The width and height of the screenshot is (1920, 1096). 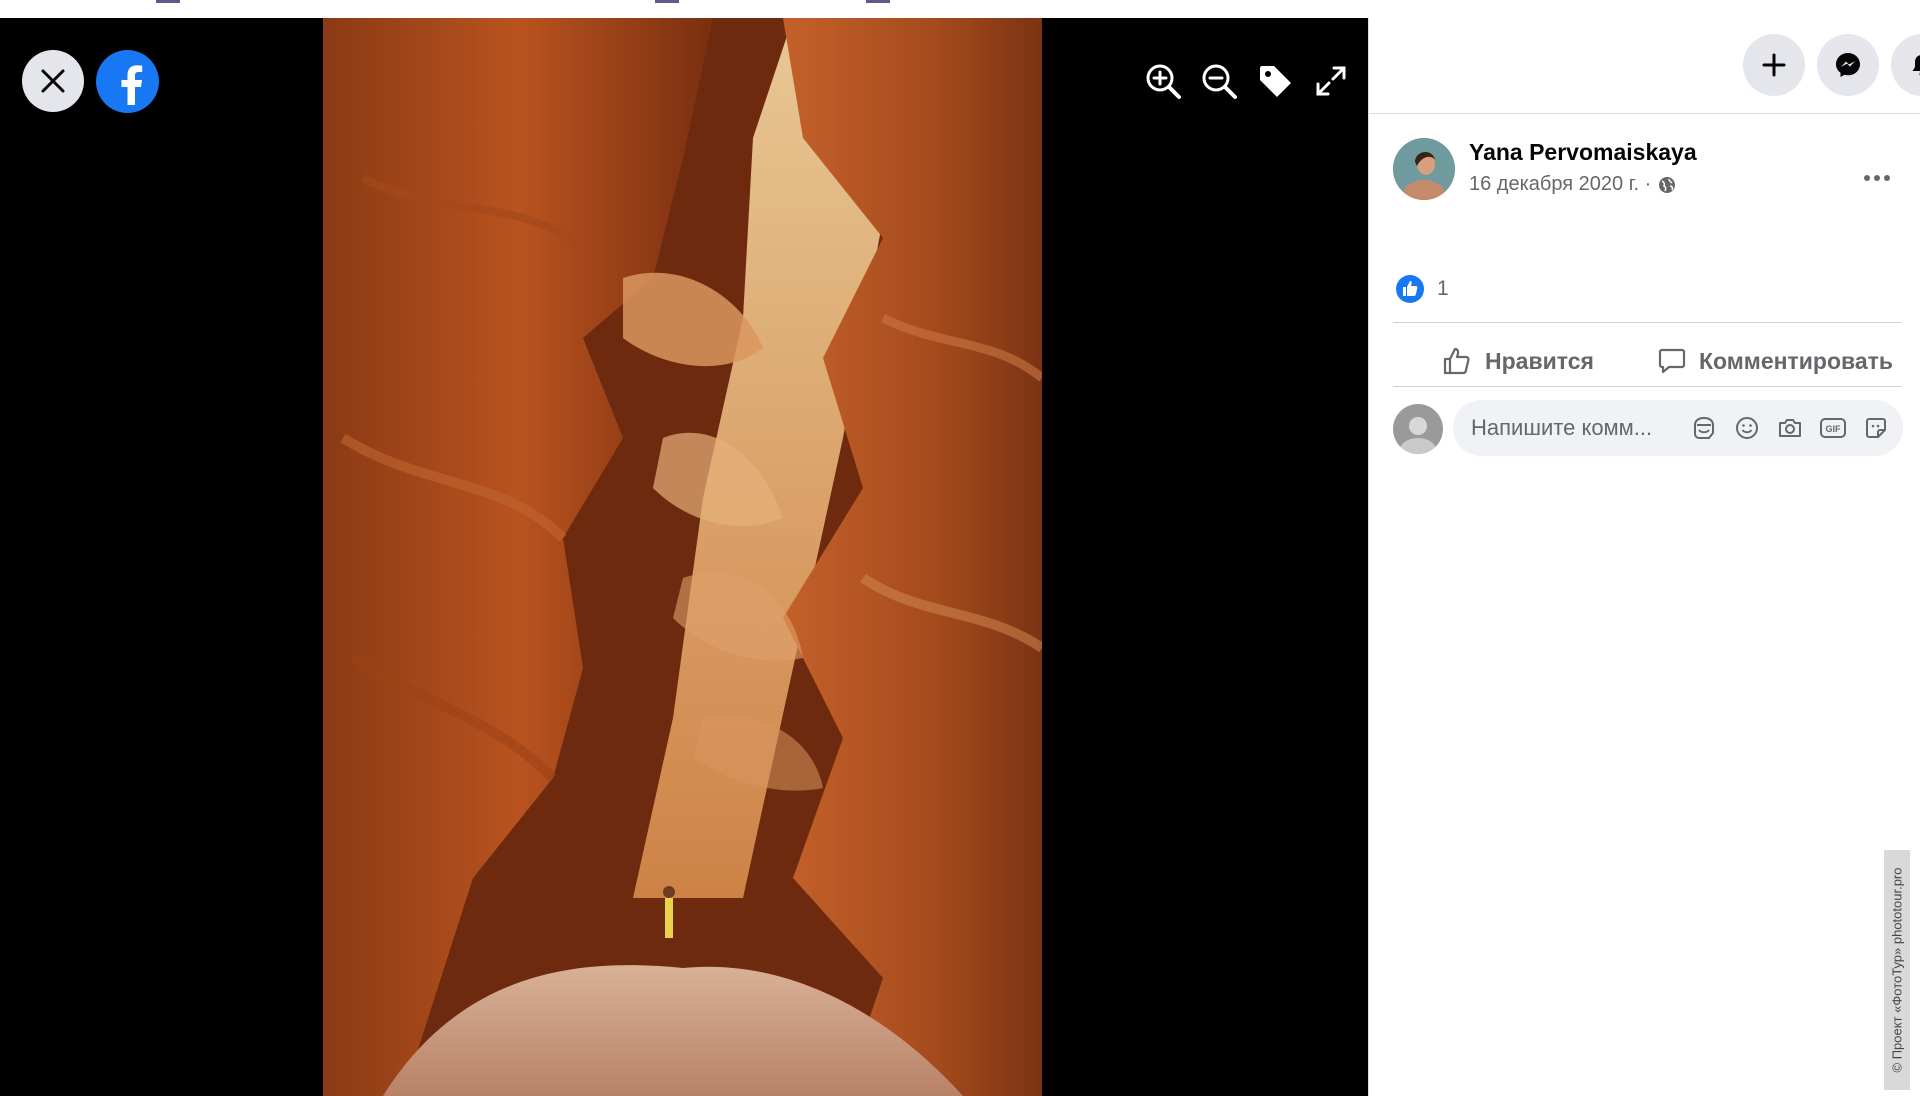 I want to click on comment-label: Комментировать, so click(x=1796, y=360).